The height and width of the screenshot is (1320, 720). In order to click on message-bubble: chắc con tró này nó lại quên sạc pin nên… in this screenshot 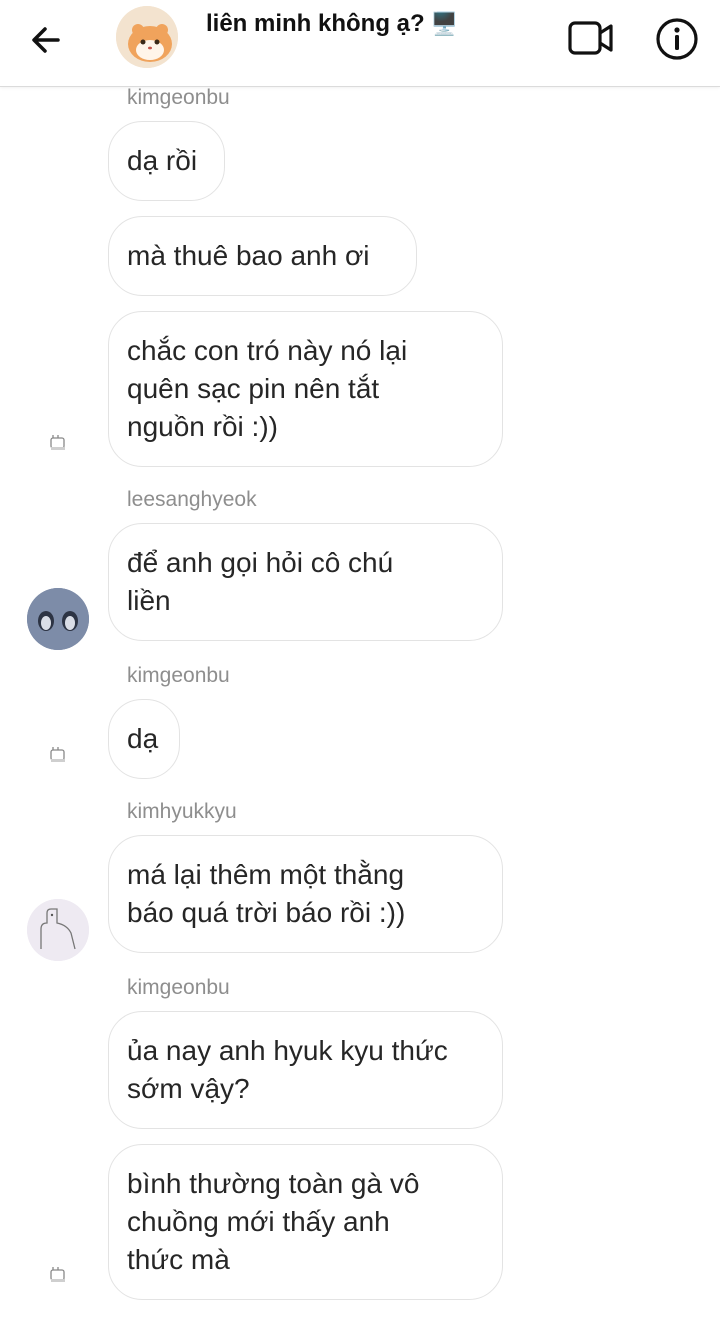, I will do `click(305, 389)`.